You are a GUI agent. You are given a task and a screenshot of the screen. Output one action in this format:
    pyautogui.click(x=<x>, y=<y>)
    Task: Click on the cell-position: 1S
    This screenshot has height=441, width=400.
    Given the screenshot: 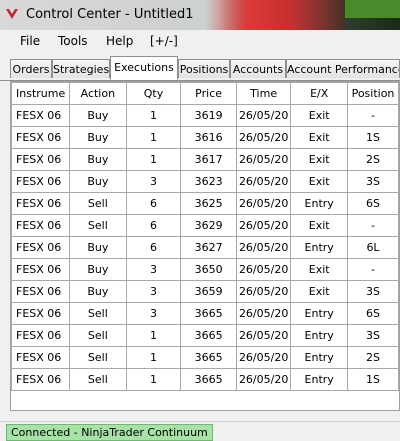 What is the action you would take?
    pyautogui.click(x=373, y=379)
    